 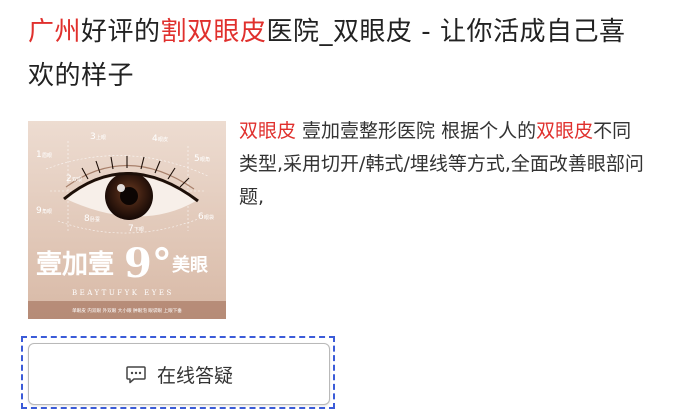 What do you see at coordinates (77, 180) in the screenshot?
I see `svg-text: 双眼` at bounding box center [77, 180].